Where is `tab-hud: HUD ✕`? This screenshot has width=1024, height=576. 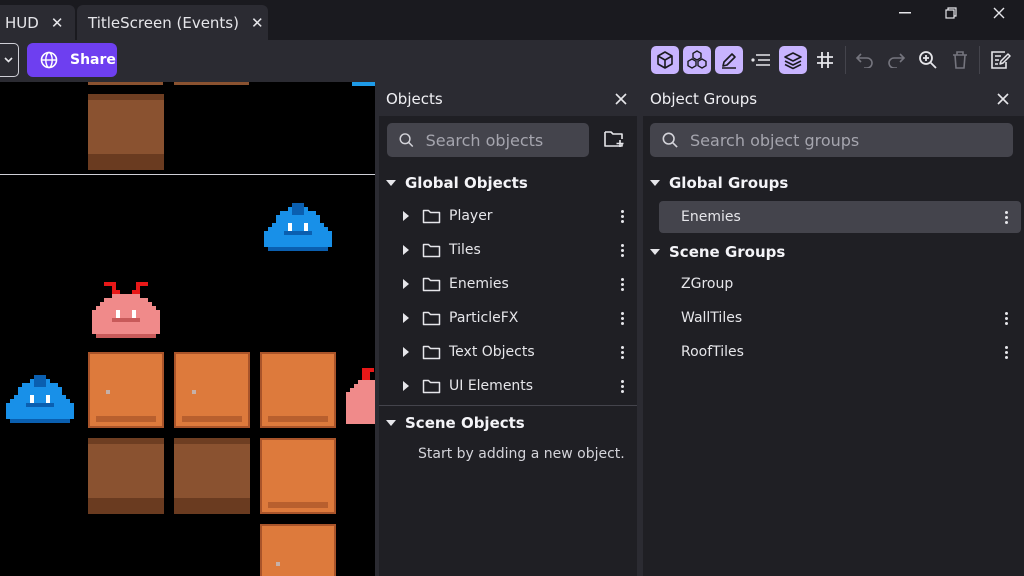 tab-hud: HUD ✕ is located at coordinates (37, 22).